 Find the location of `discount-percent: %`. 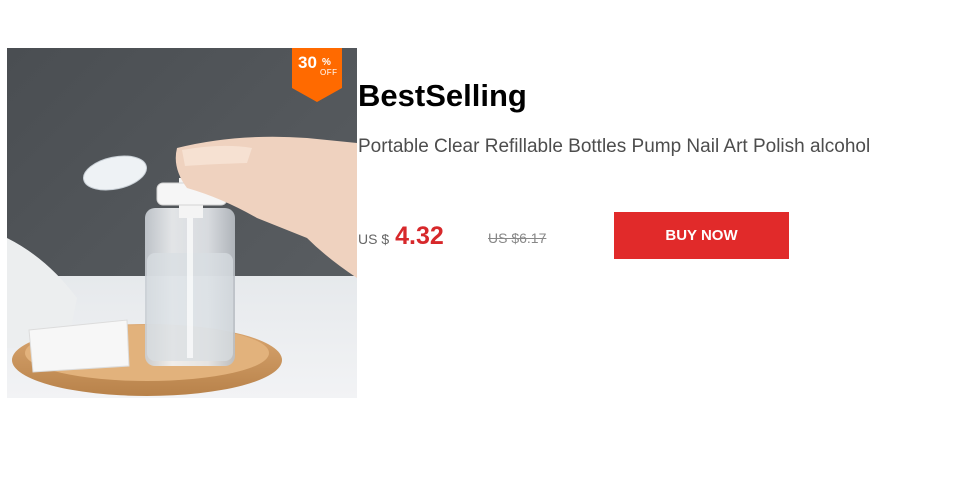

discount-percent: % is located at coordinates (326, 62).